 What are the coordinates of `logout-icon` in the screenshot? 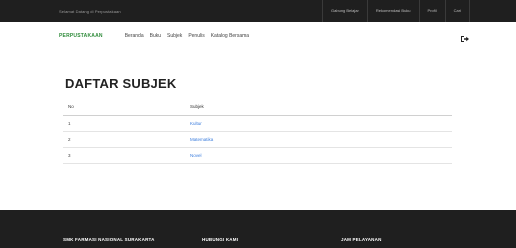 It's located at (465, 36).